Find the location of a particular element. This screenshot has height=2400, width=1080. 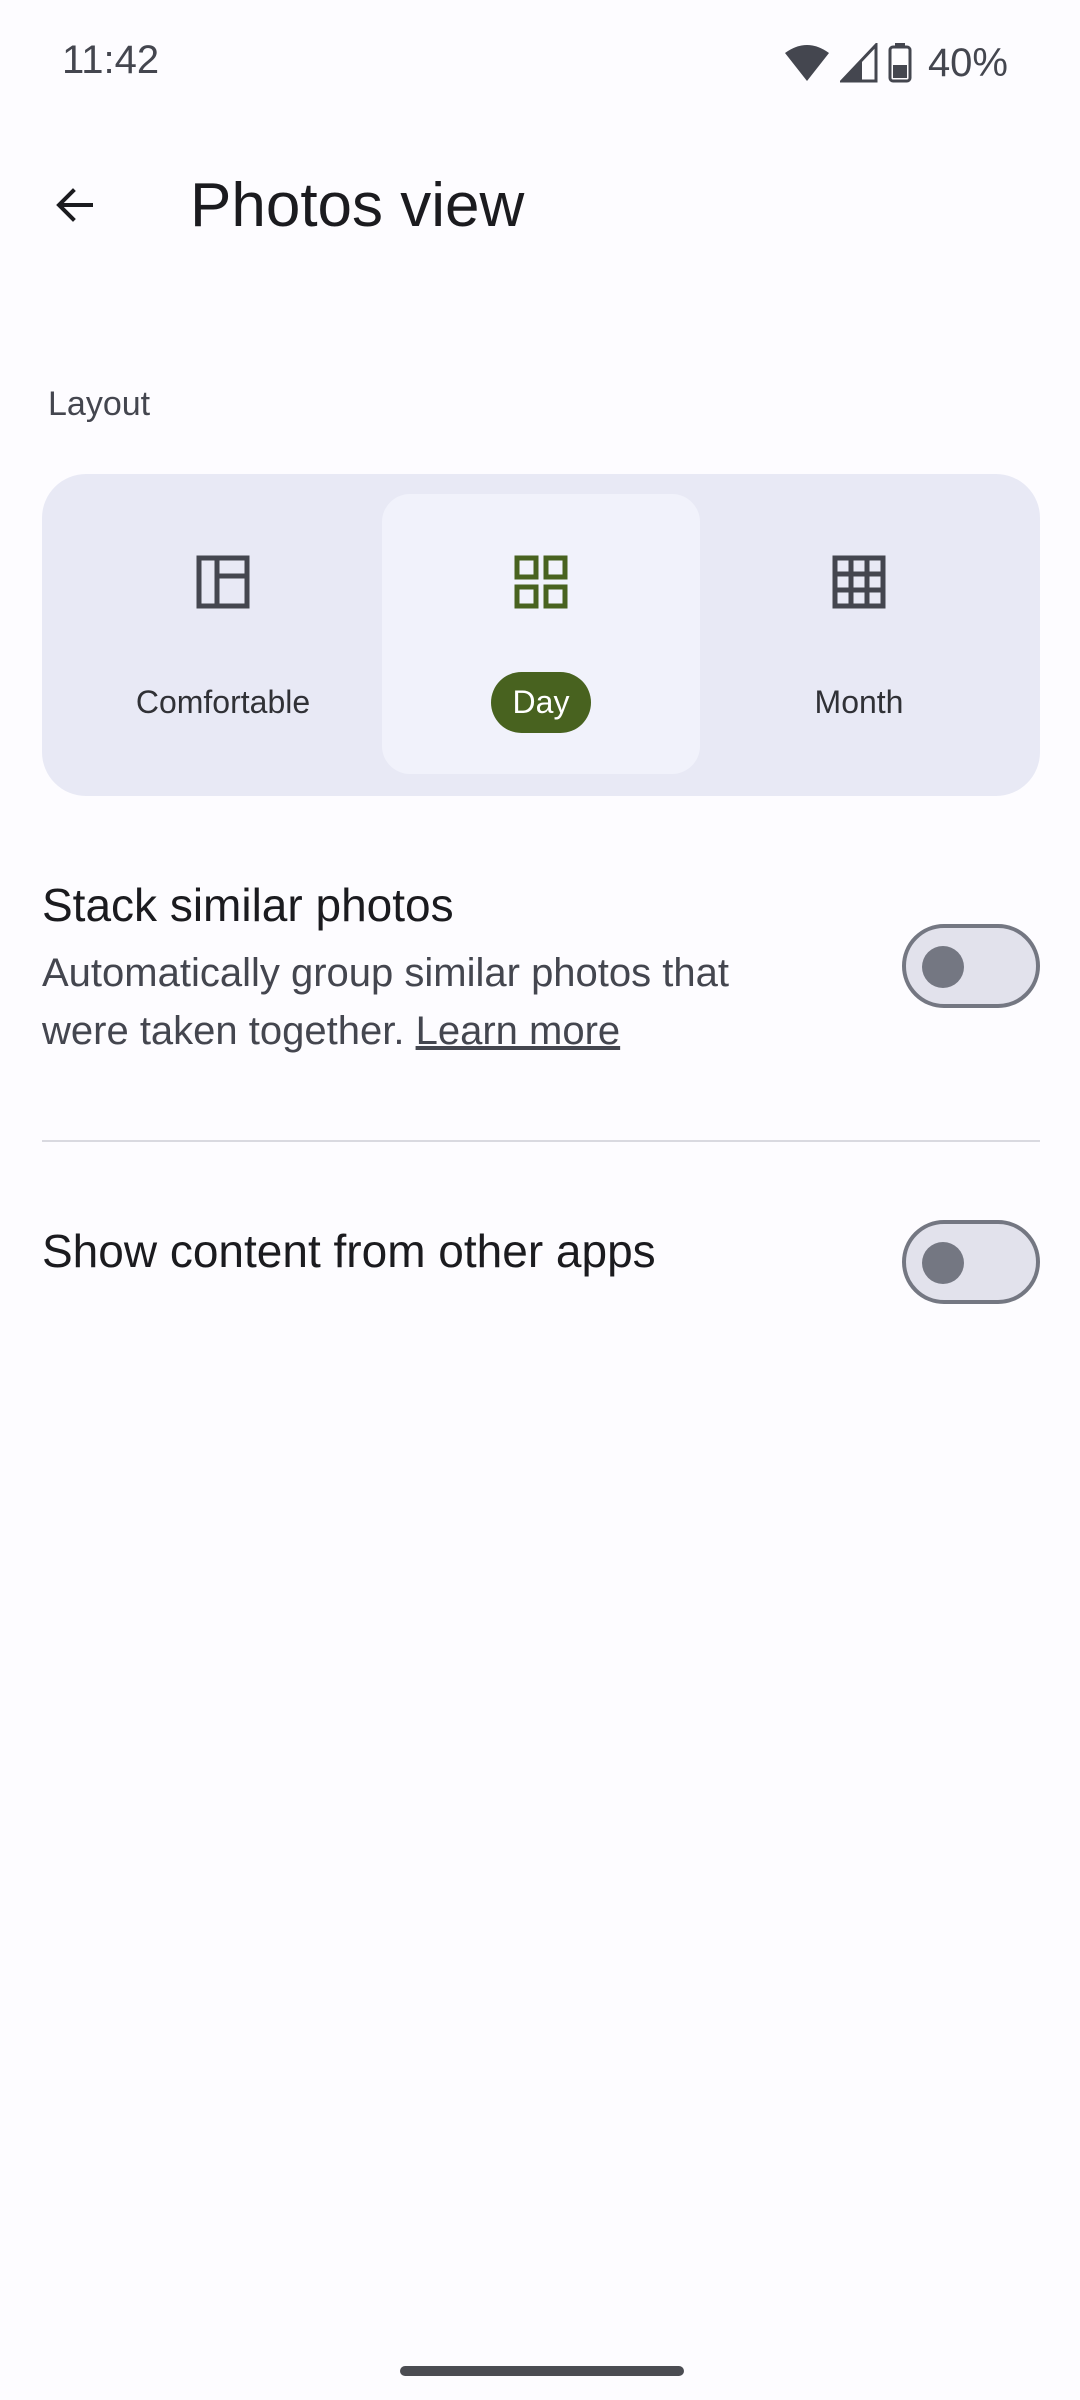

status-icons: 40% is located at coordinates (896, 63).